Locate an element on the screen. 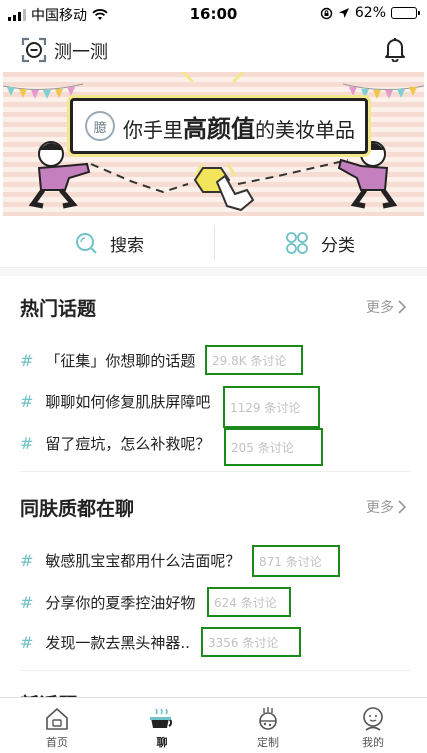 Image resolution: width=427 pixels, height=753 pixels. discussion-count: 624 条讨论 is located at coordinates (249, 602).